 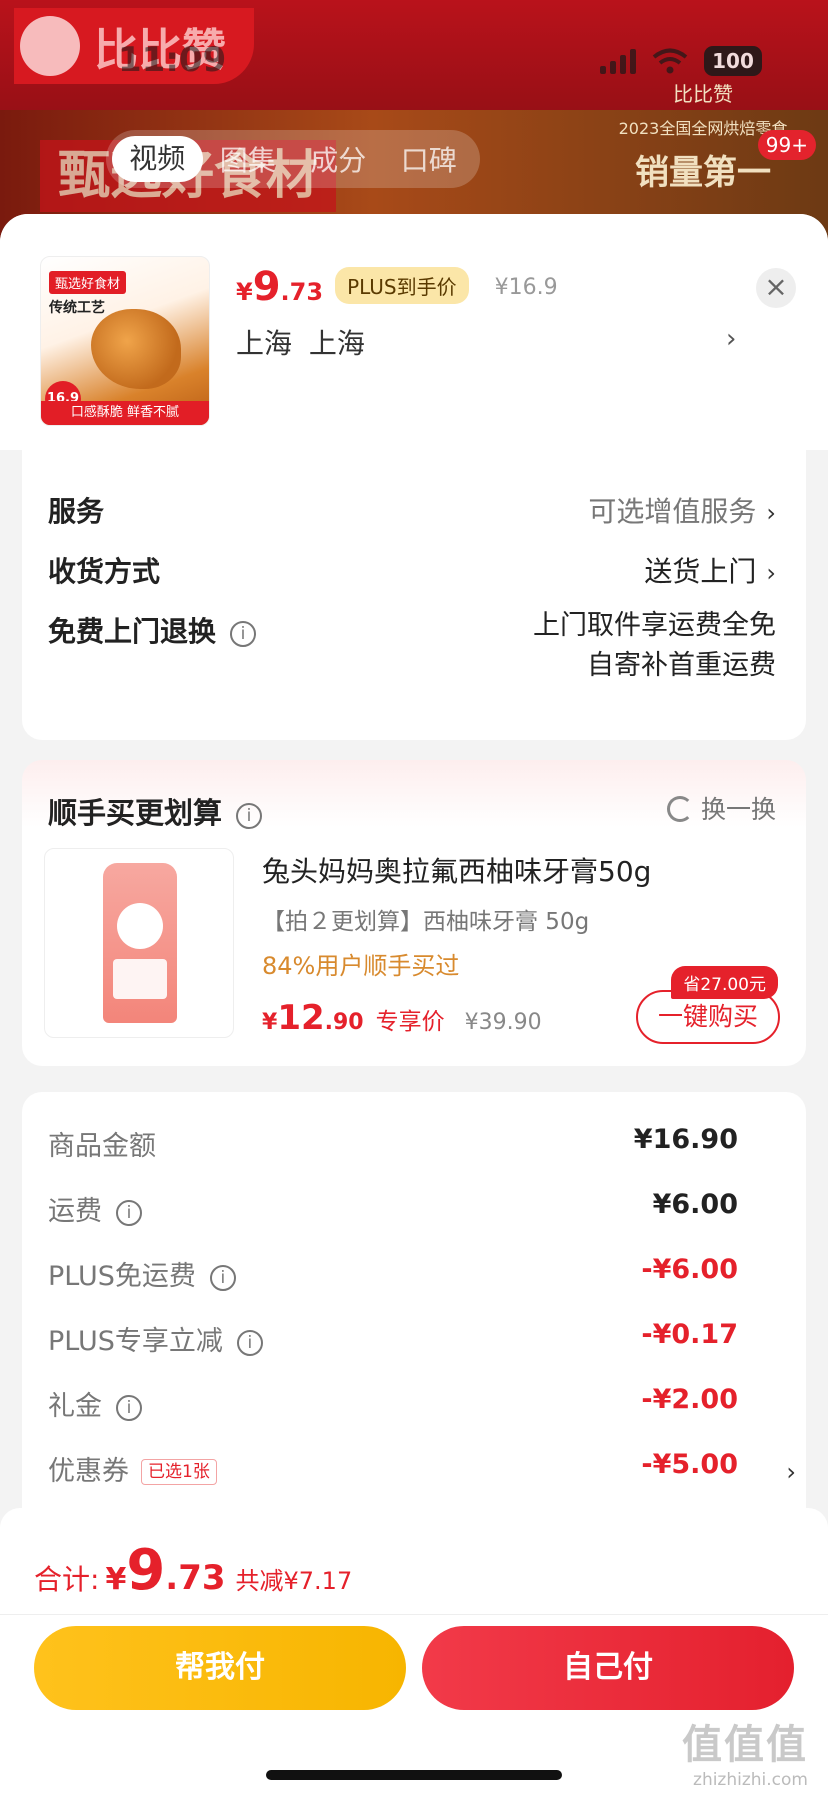 What do you see at coordinates (738, 809) in the screenshot?
I see `swap-label: 换一换` at bounding box center [738, 809].